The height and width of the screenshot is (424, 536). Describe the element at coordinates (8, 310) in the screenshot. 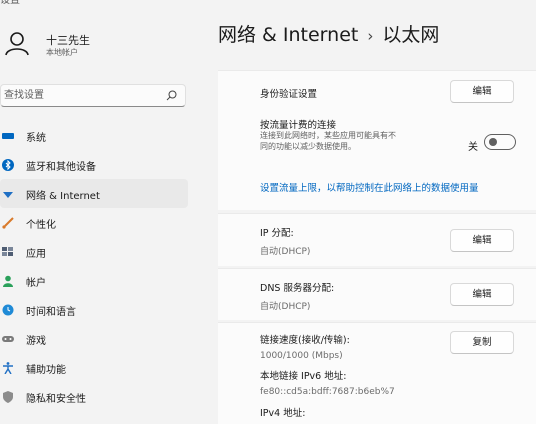

I see `globe-clock-icon` at that location.